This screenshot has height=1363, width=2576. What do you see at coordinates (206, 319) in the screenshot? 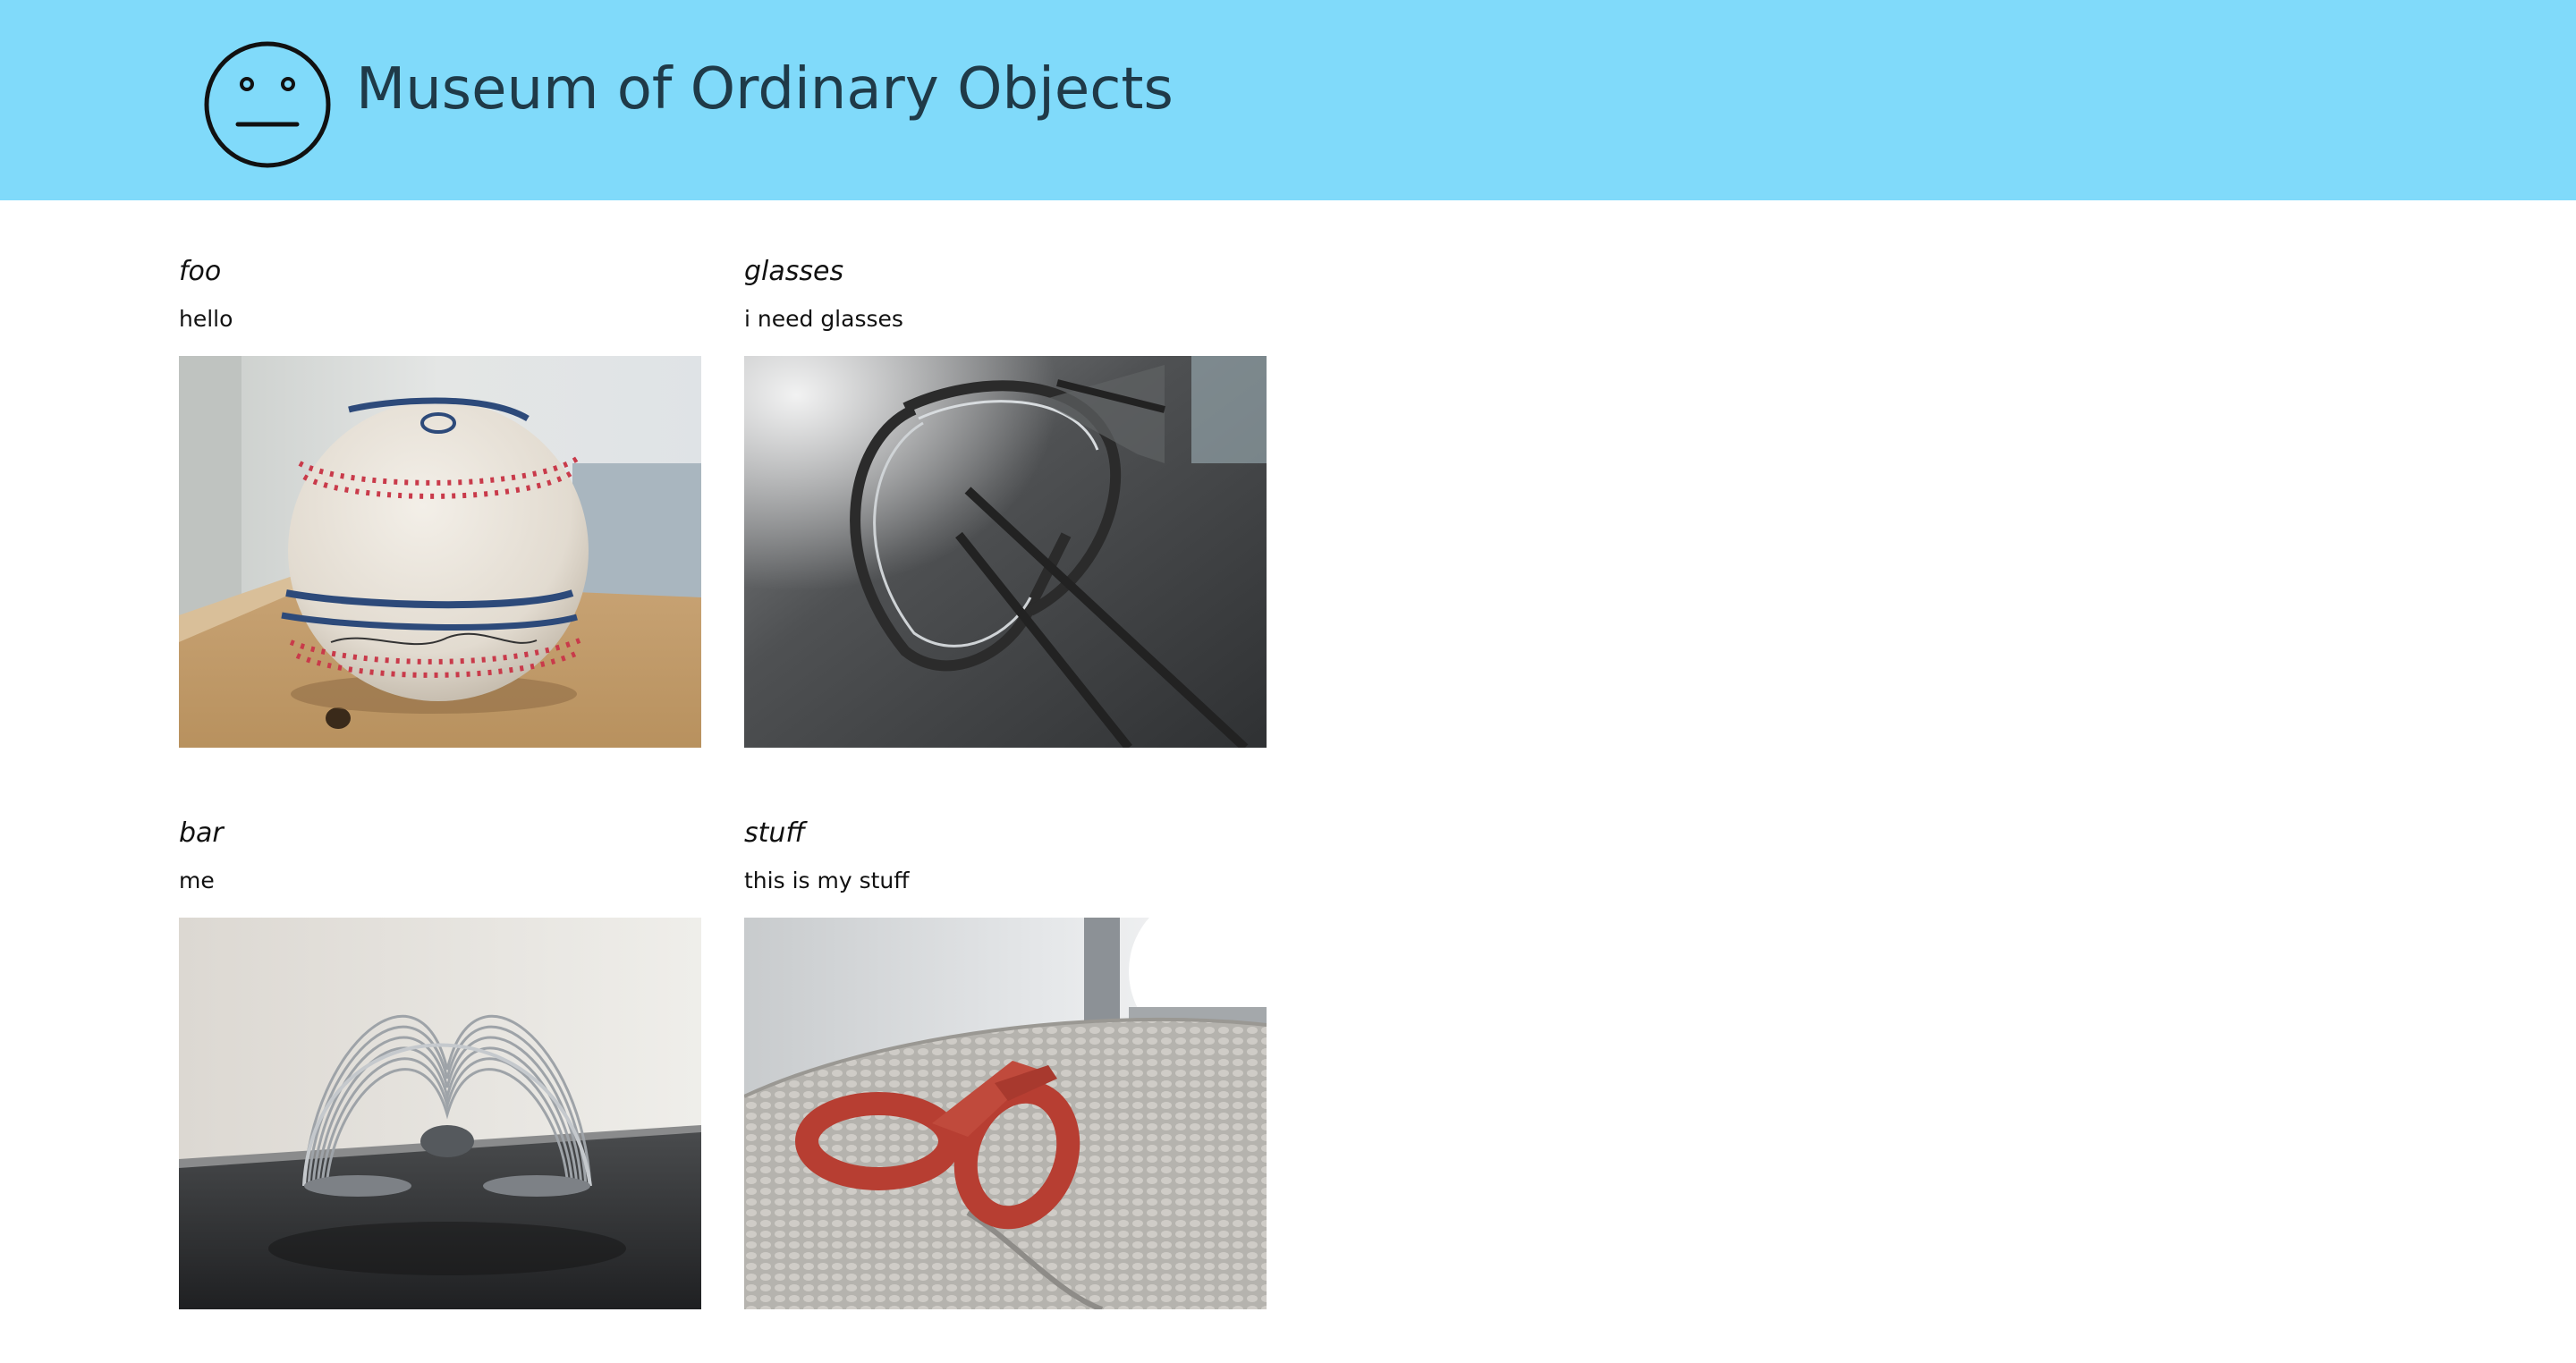
I see `object-description: hello` at bounding box center [206, 319].